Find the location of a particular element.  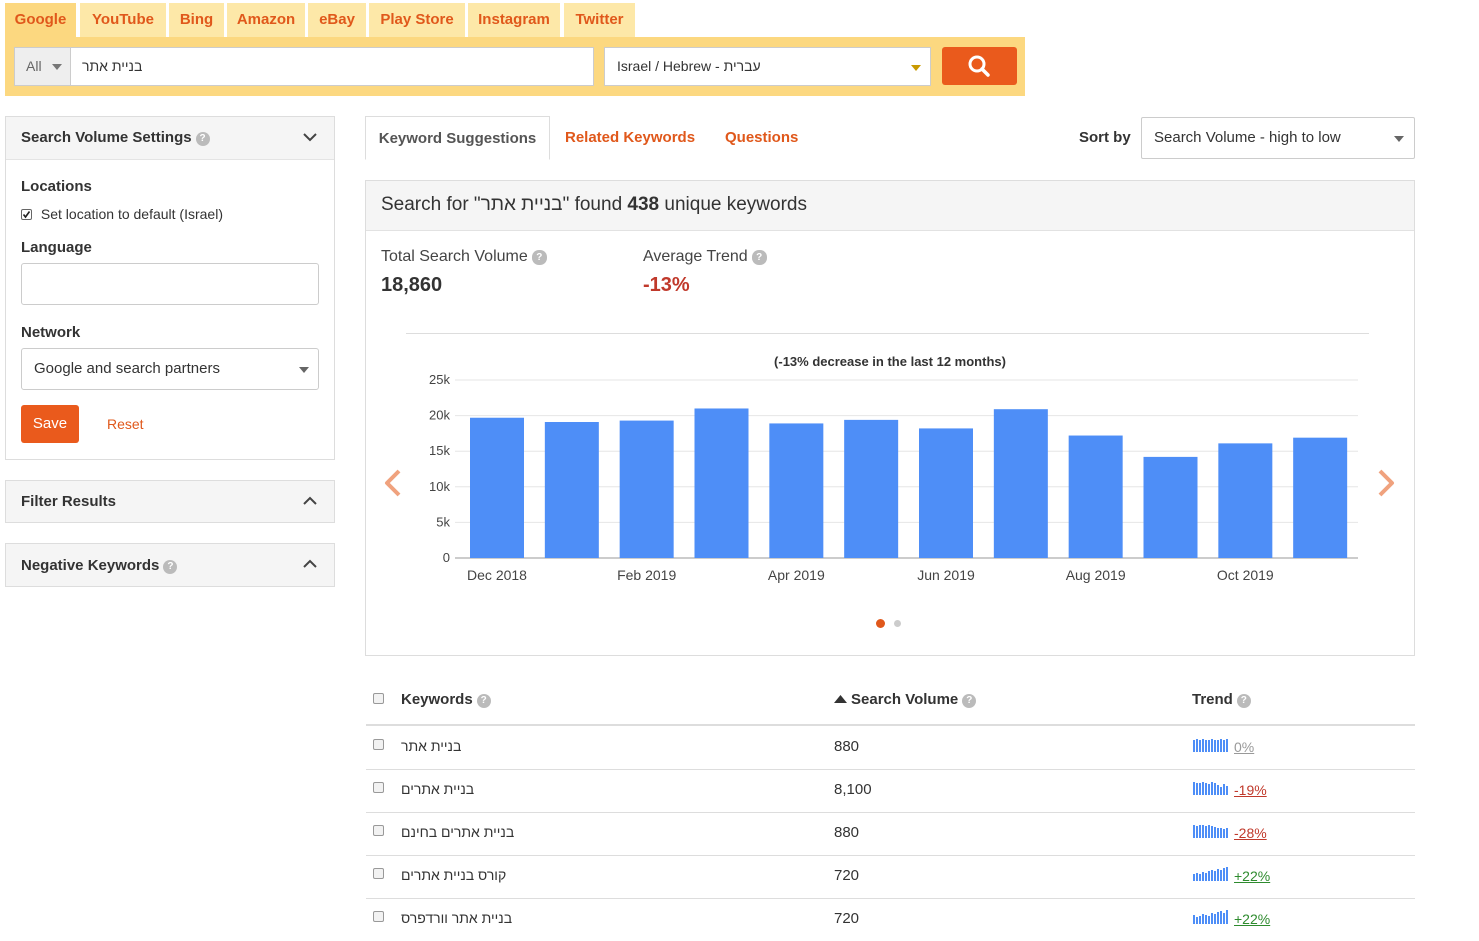

x-tick-label: Dec 2018 is located at coordinates (497, 575).